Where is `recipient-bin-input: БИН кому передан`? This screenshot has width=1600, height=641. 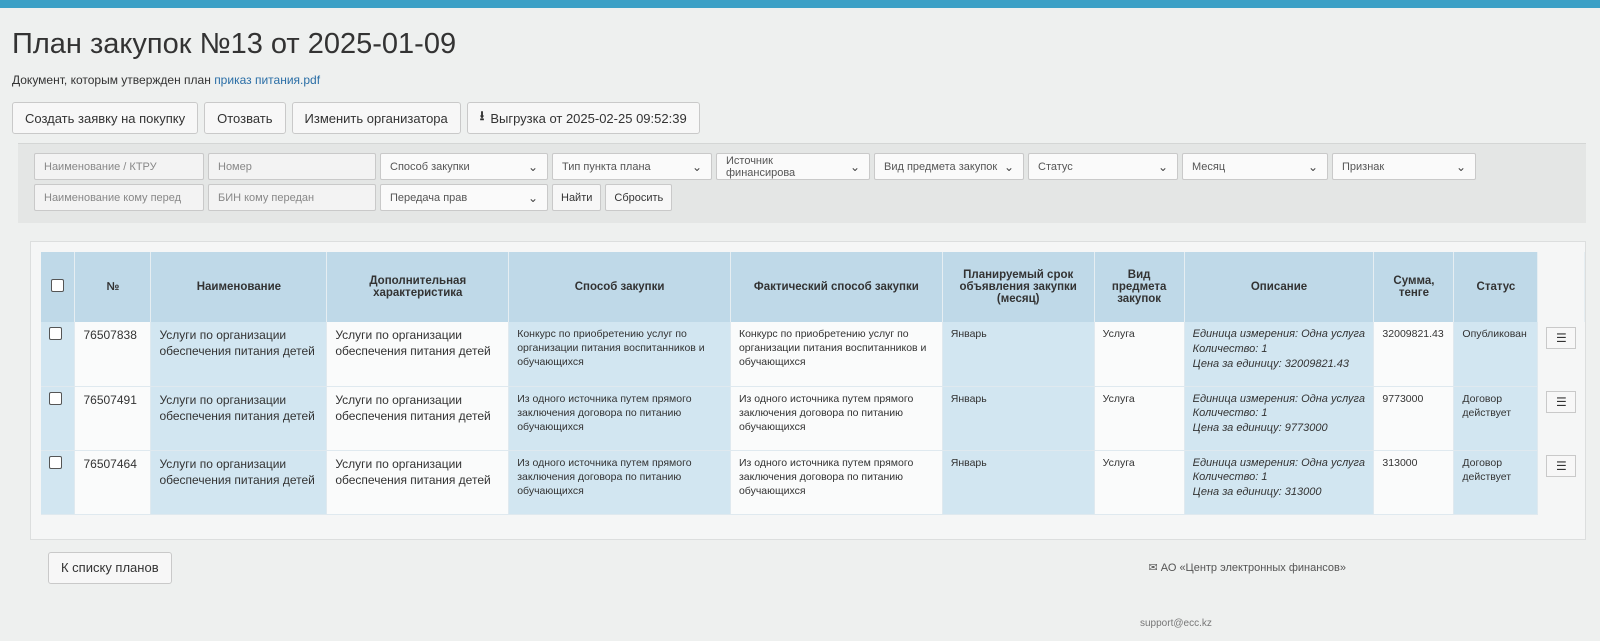
recipient-bin-input: БИН кому передан is located at coordinates (292, 197).